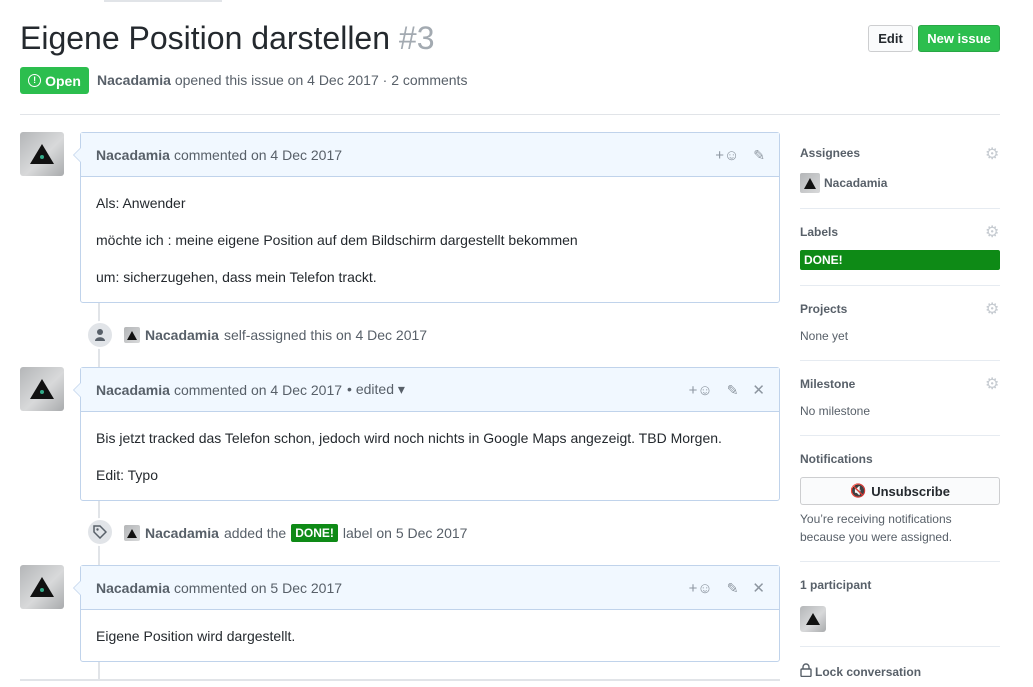  Describe the element at coordinates (255, 533) in the screenshot. I see `event-text: added the` at that location.